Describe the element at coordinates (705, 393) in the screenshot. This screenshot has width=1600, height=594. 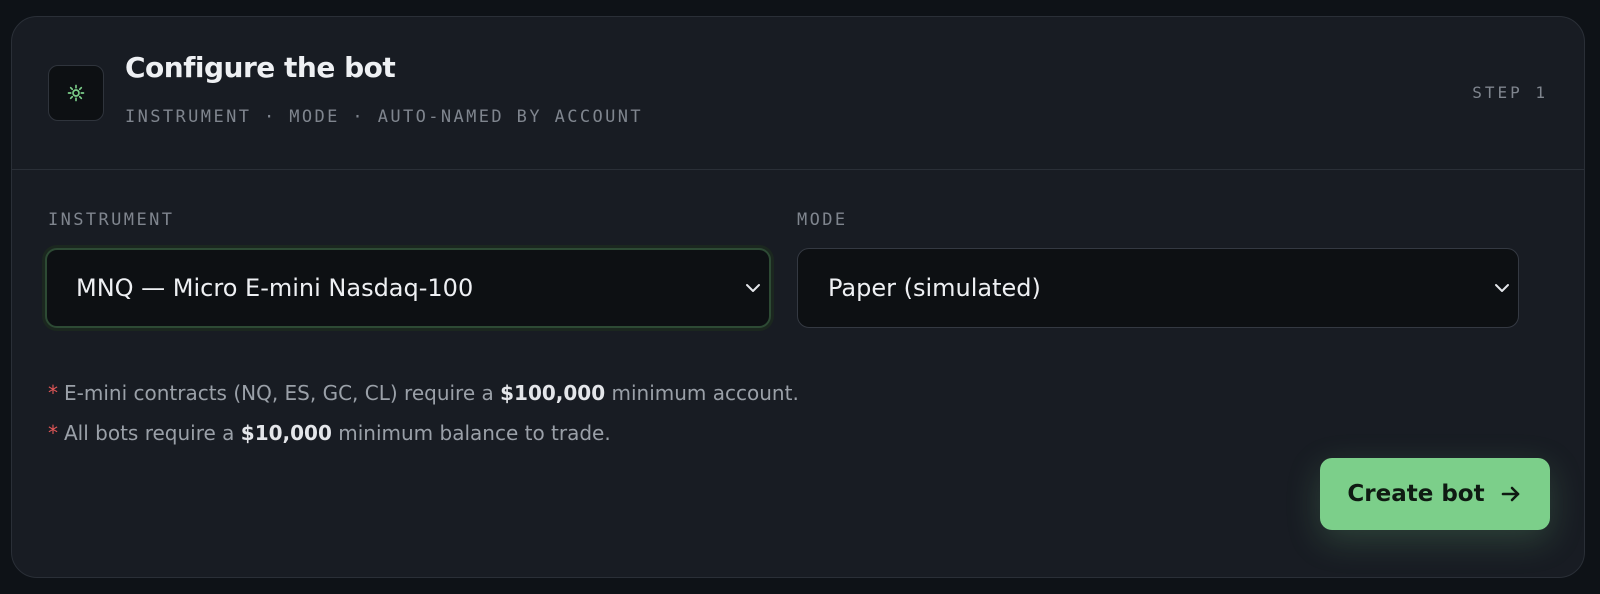
I see `note-text: minimum account.` at that location.